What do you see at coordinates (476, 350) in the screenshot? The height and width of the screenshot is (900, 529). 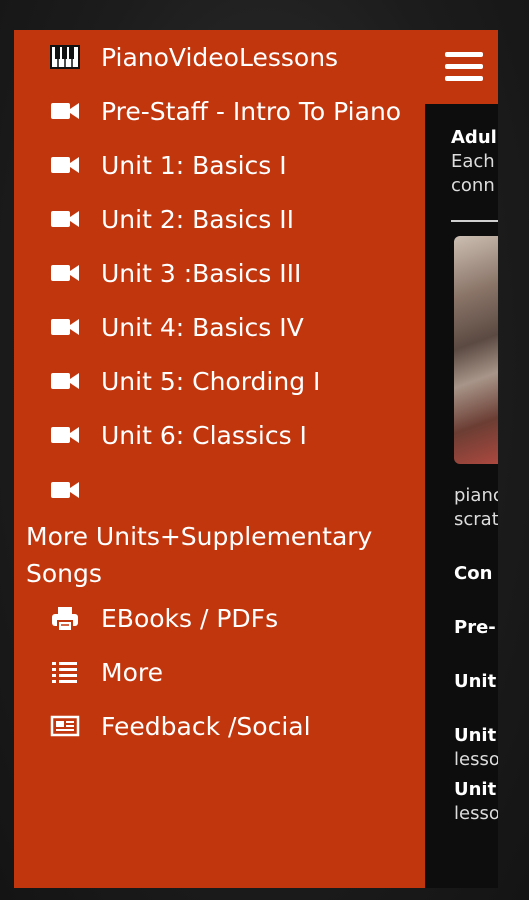 I see `video-thumbnail` at bounding box center [476, 350].